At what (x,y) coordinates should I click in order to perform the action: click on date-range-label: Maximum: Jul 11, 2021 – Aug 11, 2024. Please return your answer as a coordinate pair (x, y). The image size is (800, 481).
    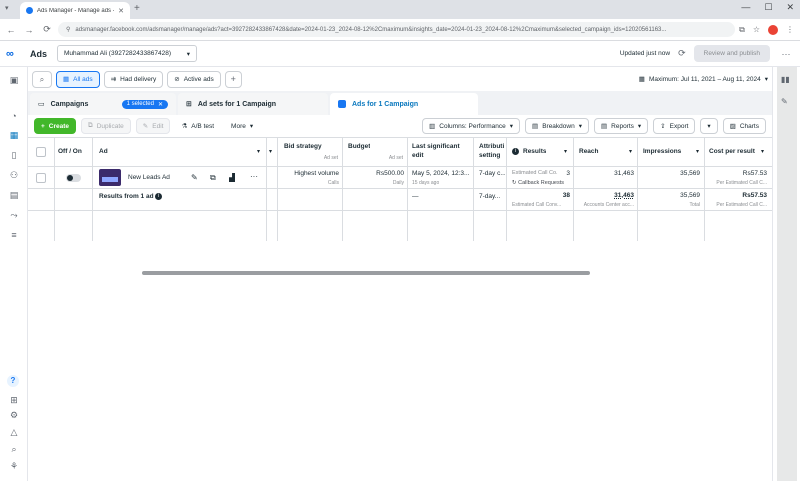
    Looking at the image, I should click on (704, 79).